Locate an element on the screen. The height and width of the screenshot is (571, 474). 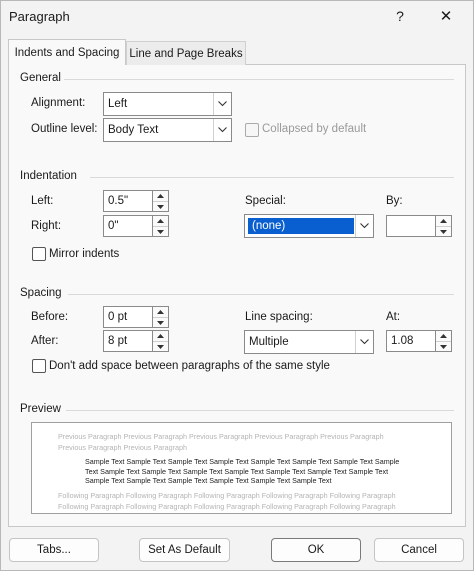
spacing-divider is located at coordinates (261, 294).